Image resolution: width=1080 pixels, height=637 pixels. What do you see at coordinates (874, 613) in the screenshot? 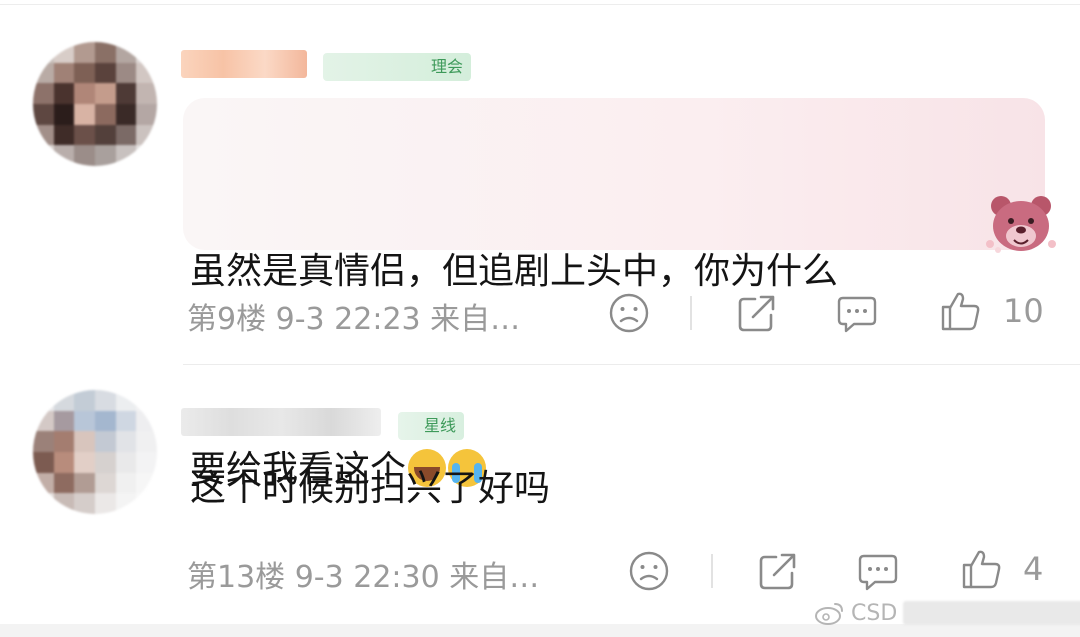
I see `watermark-prefix: CSD` at bounding box center [874, 613].